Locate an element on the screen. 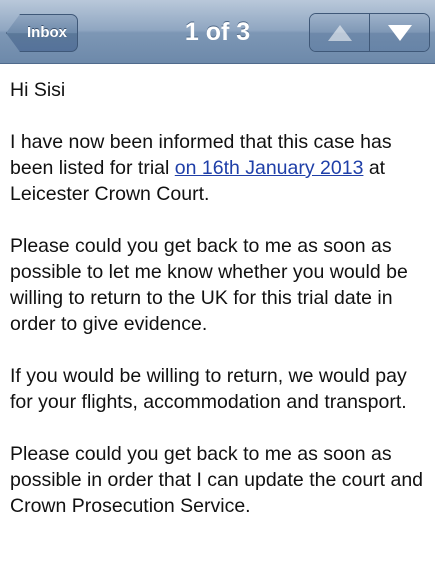 The image size is (435, 573). message-navigation-control is located at coordinates (369, 32).